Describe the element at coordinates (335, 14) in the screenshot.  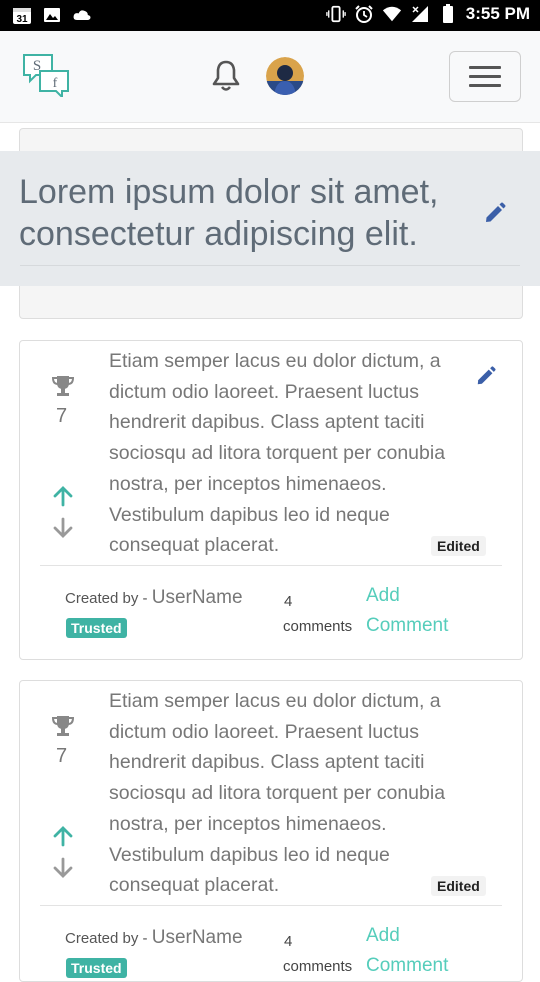
I see `vibrate-icon` at that location.